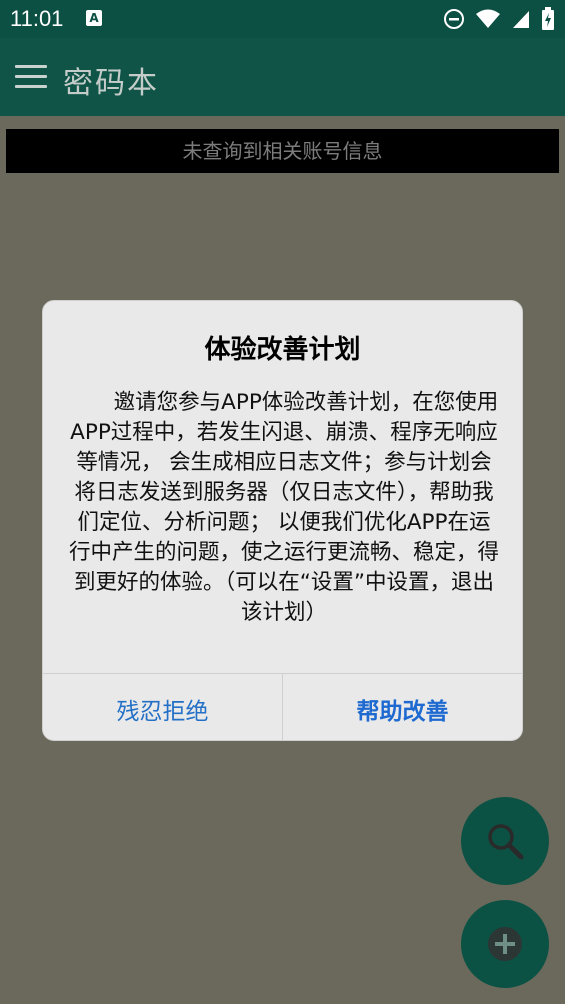  What do you see at coordinates (521, 19) in the screenshot?
I see `signal-icon` at bounding box center [521, 19].